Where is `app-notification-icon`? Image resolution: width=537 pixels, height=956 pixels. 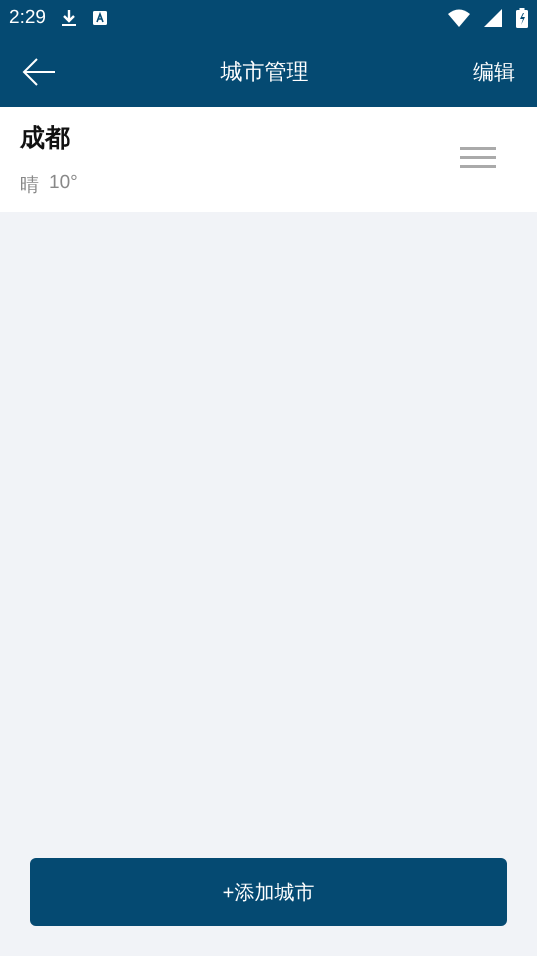
app-notification-icon is located at coordinates (100, 18).